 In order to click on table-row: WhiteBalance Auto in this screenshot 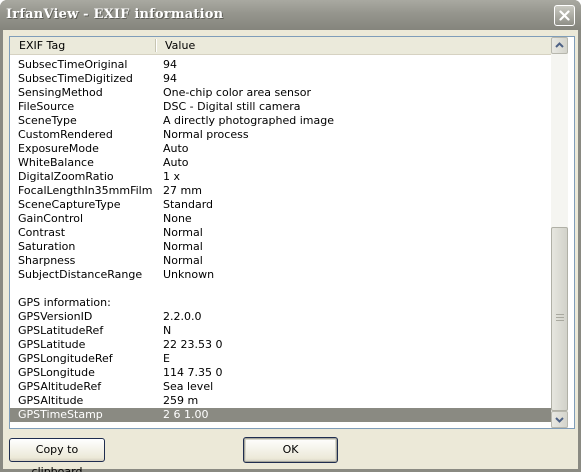, I will do `click(280, 163)`.